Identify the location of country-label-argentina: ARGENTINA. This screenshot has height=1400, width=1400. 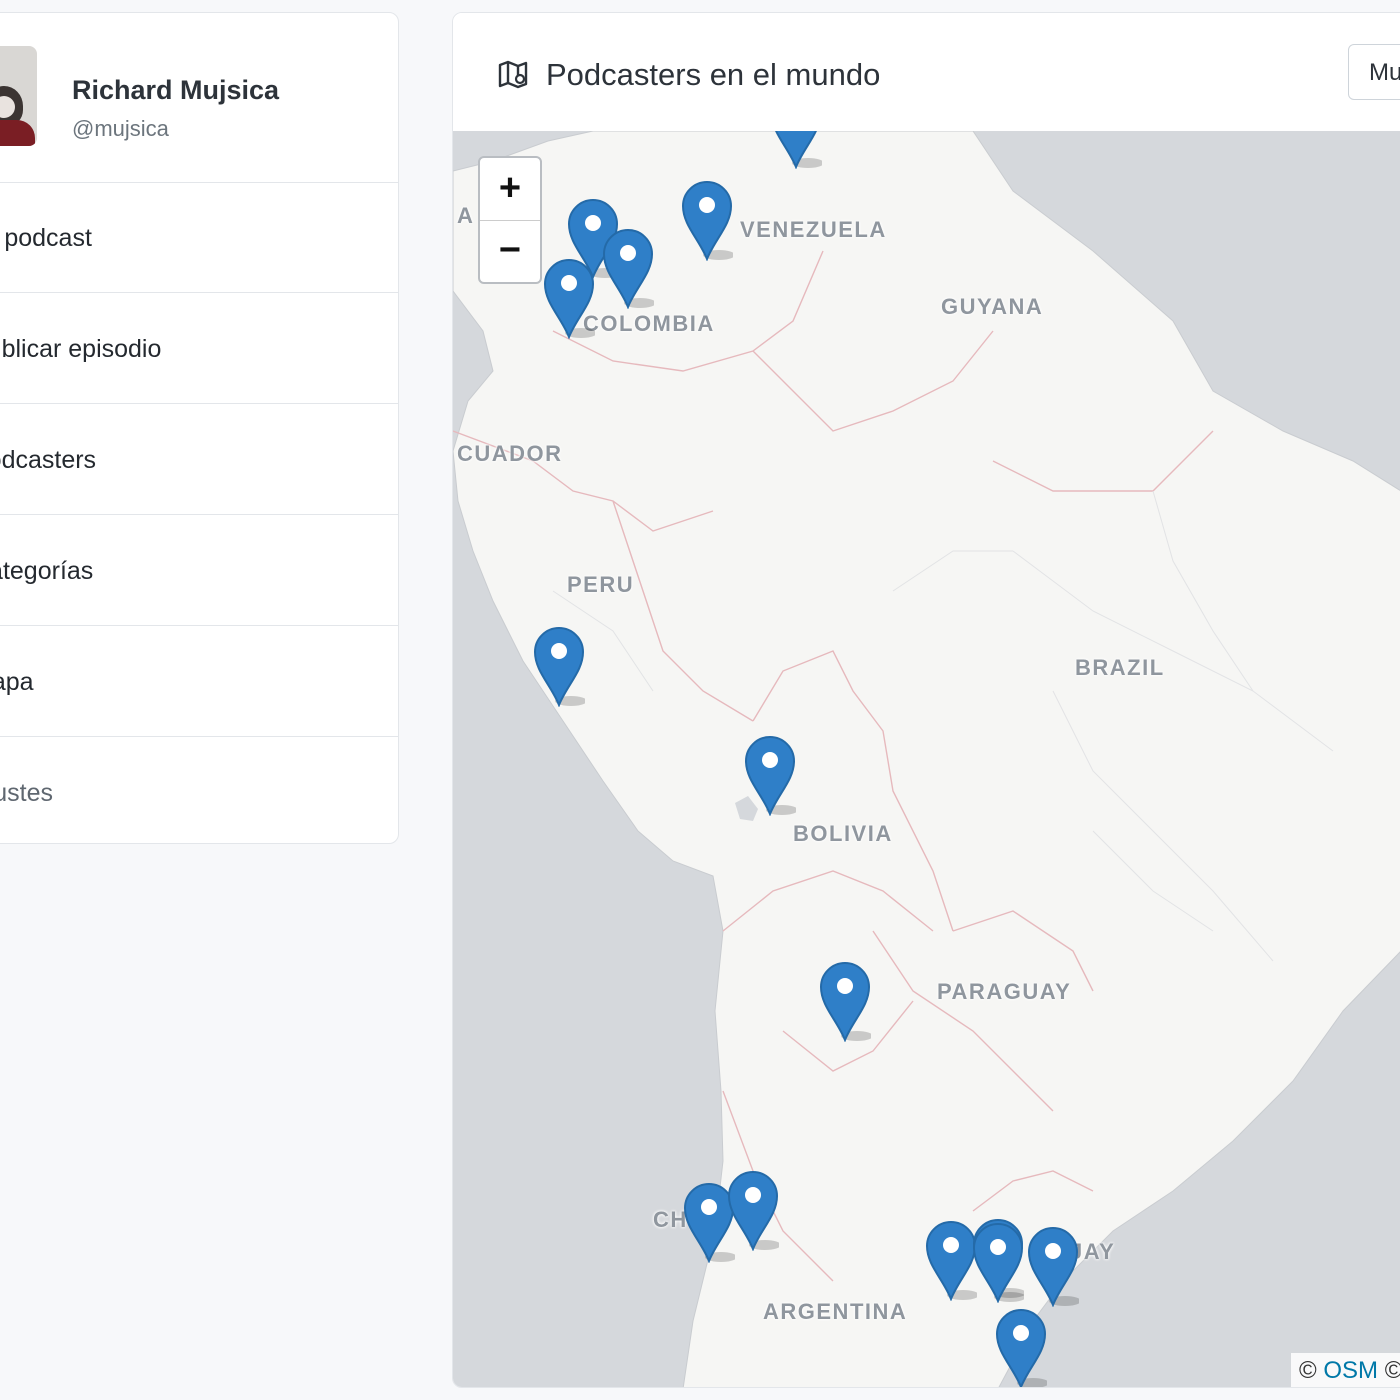
(835, 1311).